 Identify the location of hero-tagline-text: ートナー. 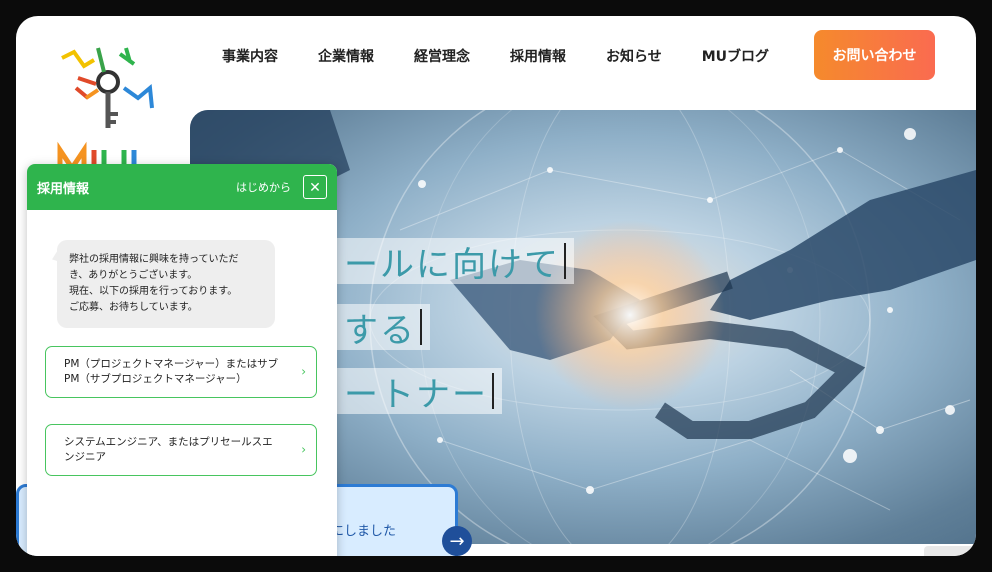
(416, 394).